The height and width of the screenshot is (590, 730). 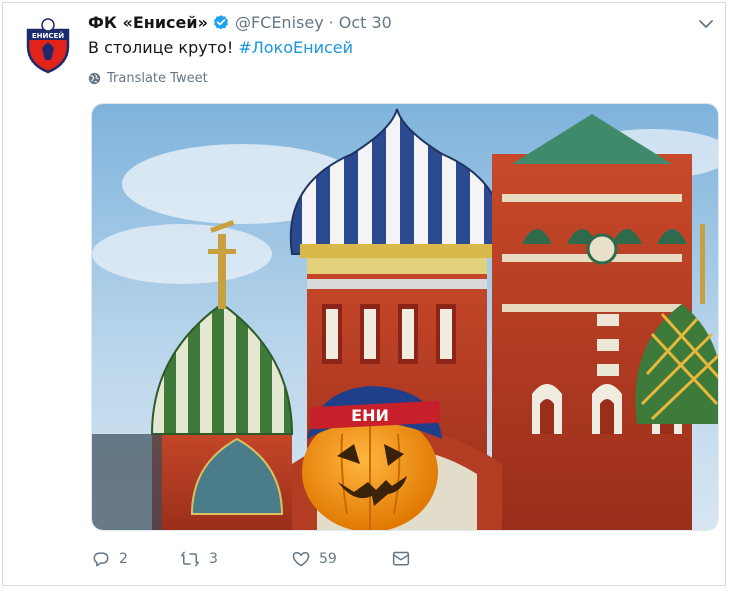 I want to click on tweet-text-plain: В столице круто!, so click(x=163, y=47).